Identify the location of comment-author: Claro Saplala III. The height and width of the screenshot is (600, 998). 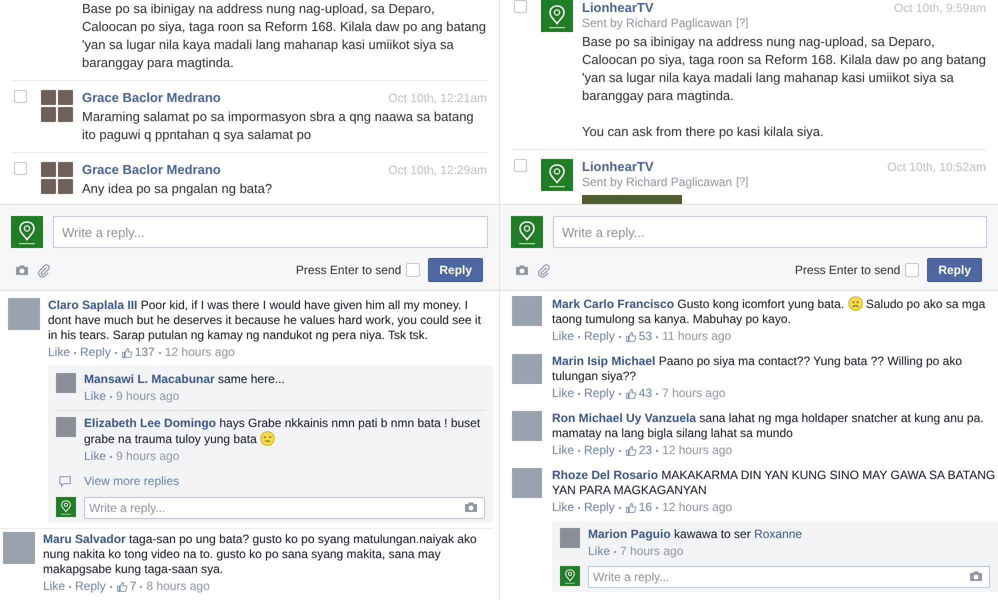
(93, 305).